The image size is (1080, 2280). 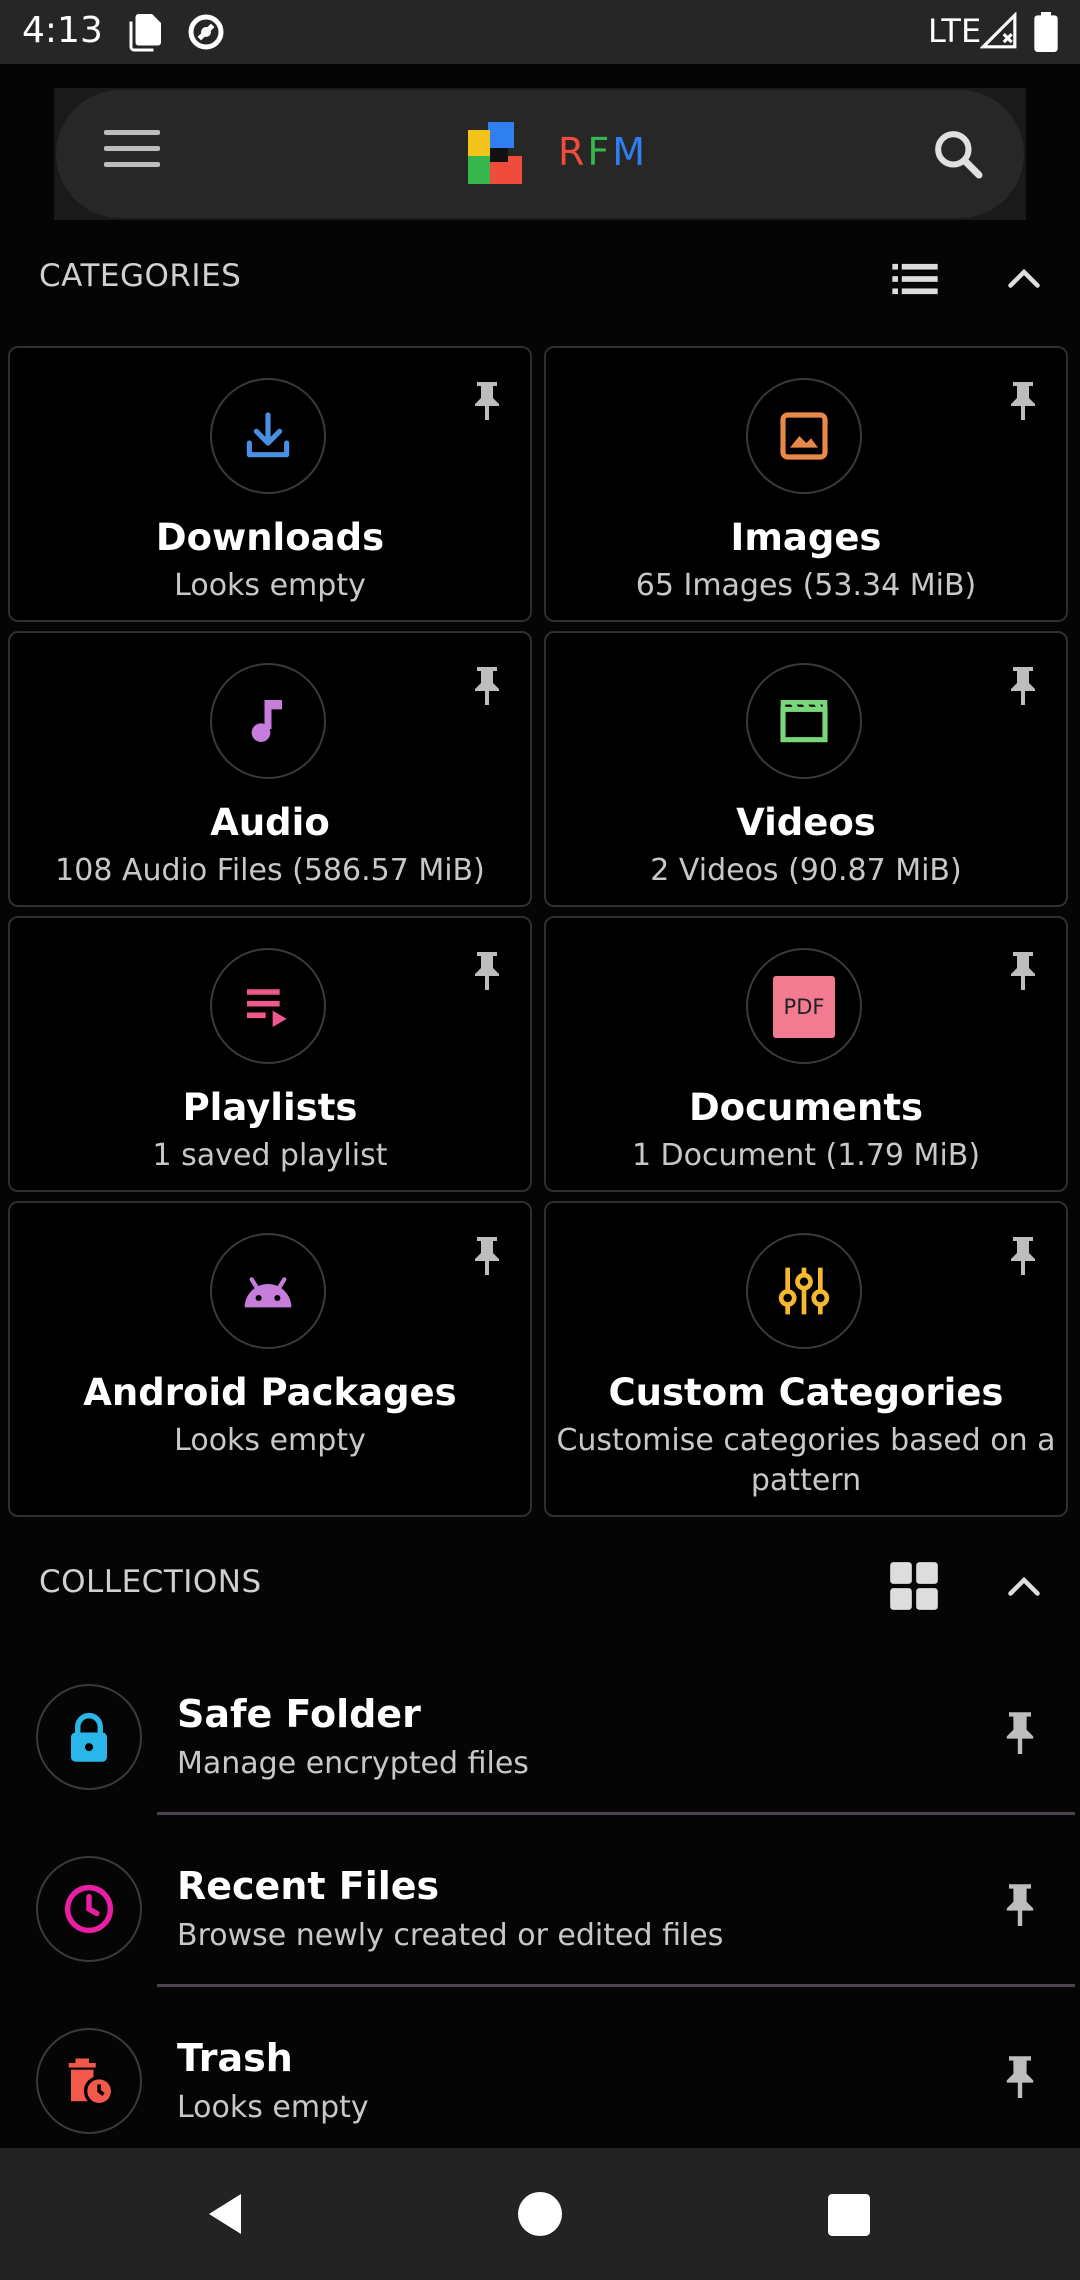 What do you see at coordinates (91, 2082) in the screenshot?
I see `trash-clock-icon` at bounding box center [91, 2082].